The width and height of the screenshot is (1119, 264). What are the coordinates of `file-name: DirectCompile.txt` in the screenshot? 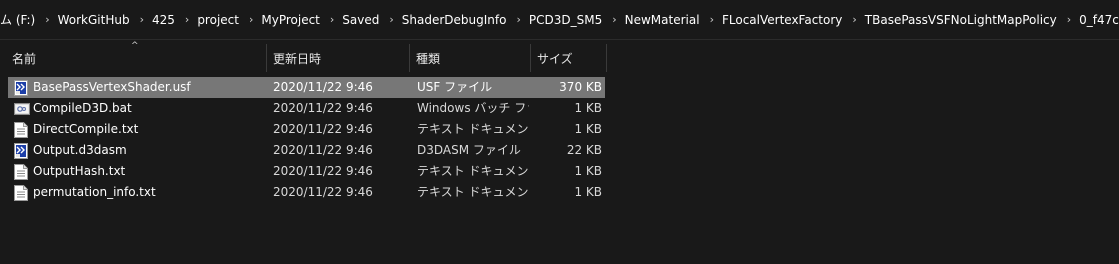 It's located at (149, 129).